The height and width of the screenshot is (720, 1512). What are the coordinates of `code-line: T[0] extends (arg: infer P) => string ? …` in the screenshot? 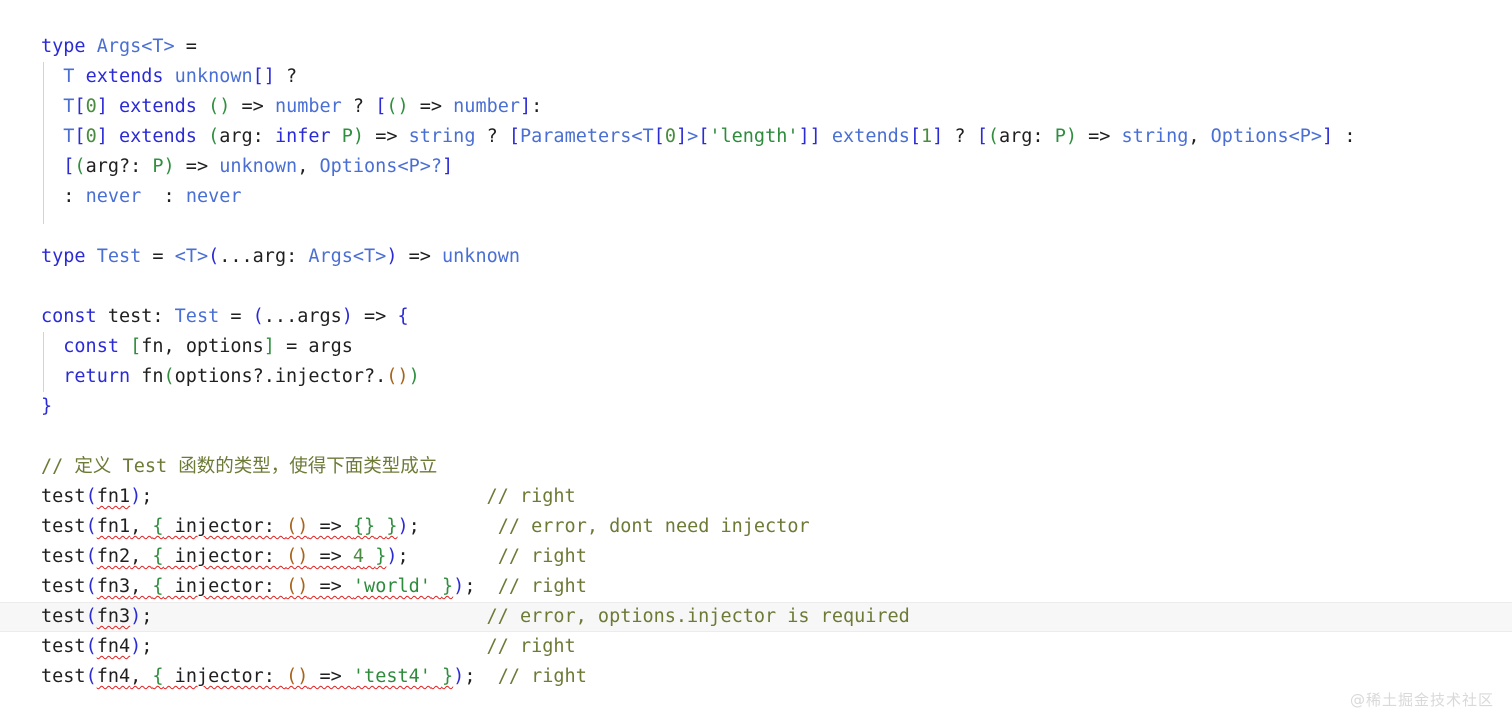 It's located at (756, 137).